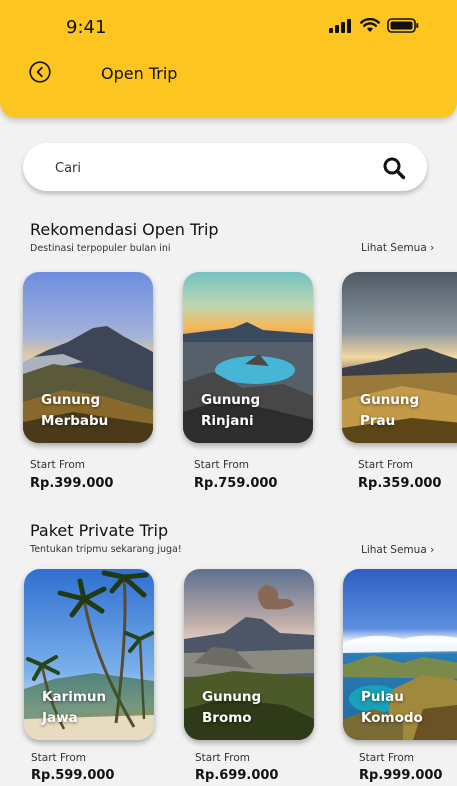  What do you see at coordinates (231, 410) in the screenshot?
I see `card-title: Gunung Rinjani` at bounding box center [231, 410].